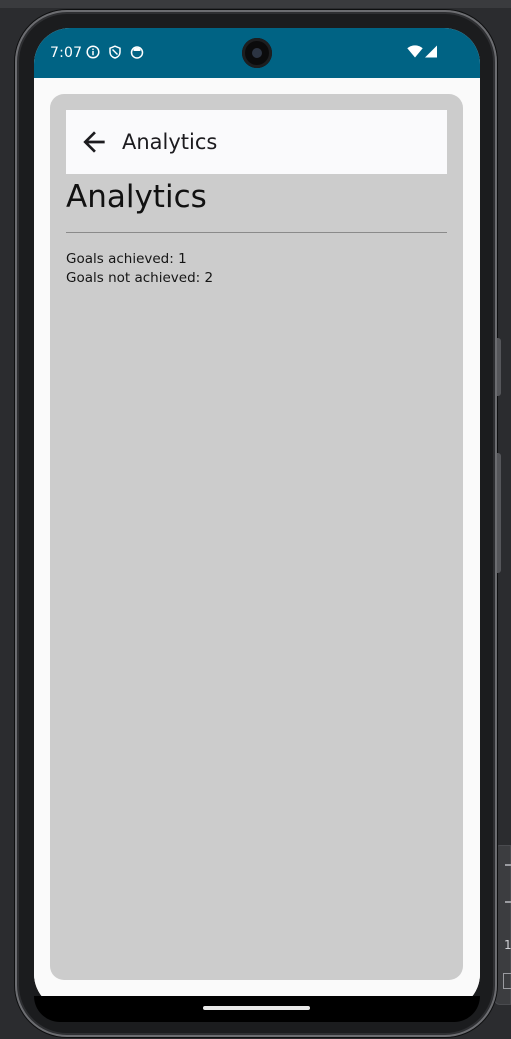 Image resolution: width=511 pixels, height=1039 pixels. Describe the element at coordinates (256, 232) in the screenshot. I see `divider` at that location.